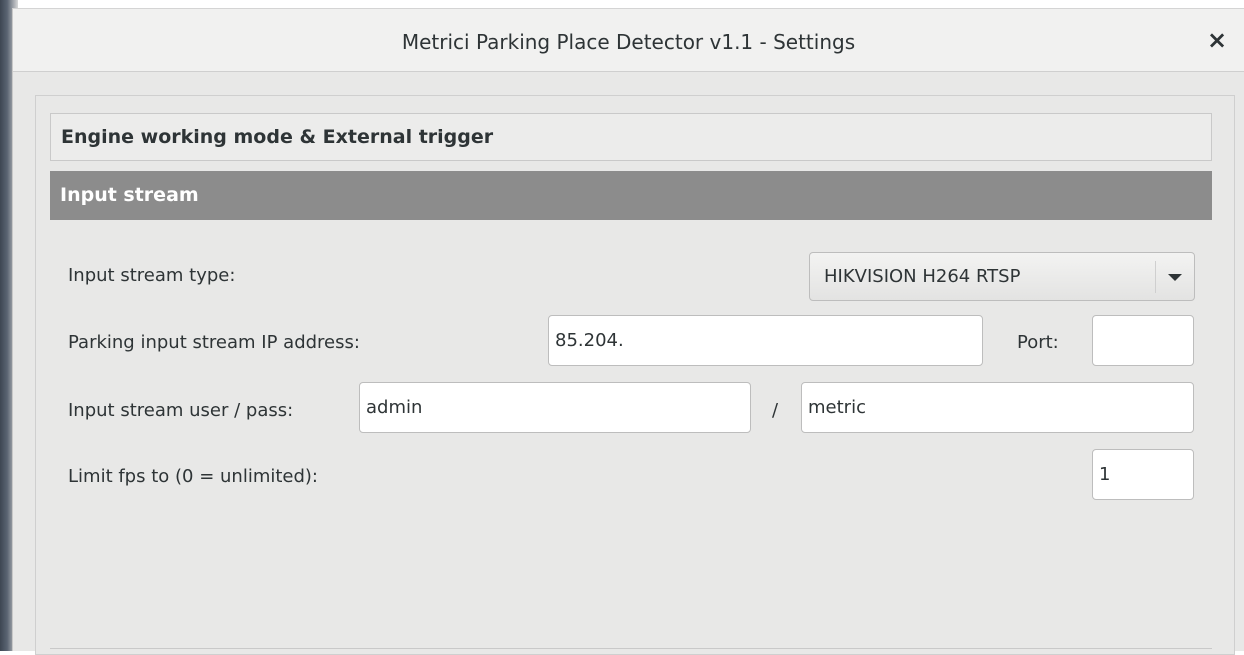 The width and height of the screenshot is (1244, 655). Describe the element at coordinates (1038, 342) in the screenshot. I see `port-label: Port:` at that location.